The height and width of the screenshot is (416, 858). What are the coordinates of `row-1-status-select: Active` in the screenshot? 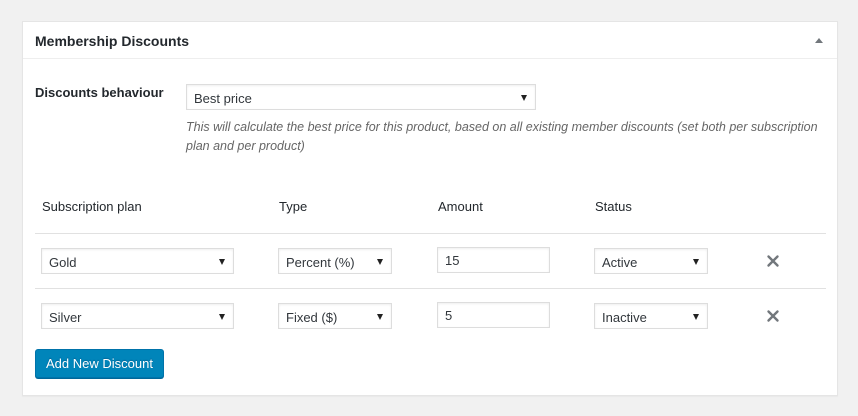 It's located at (651, 261).